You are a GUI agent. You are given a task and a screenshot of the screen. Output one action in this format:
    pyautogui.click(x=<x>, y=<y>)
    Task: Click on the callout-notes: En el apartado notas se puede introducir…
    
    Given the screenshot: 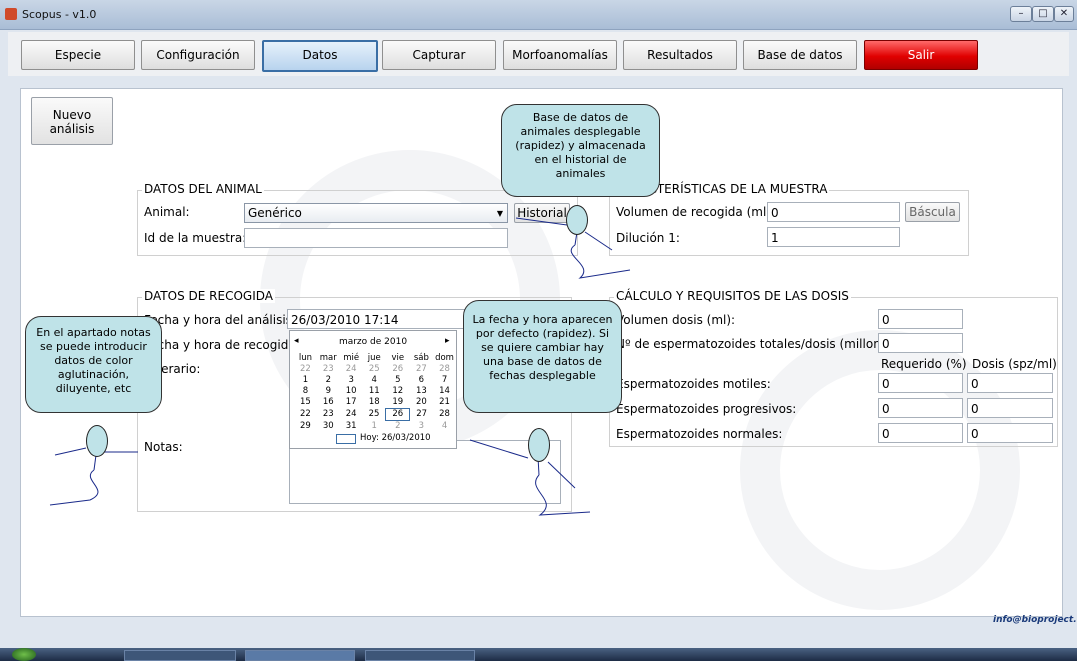 What is the action you would take?
    pyautogui.click(x=93, y=364)
    